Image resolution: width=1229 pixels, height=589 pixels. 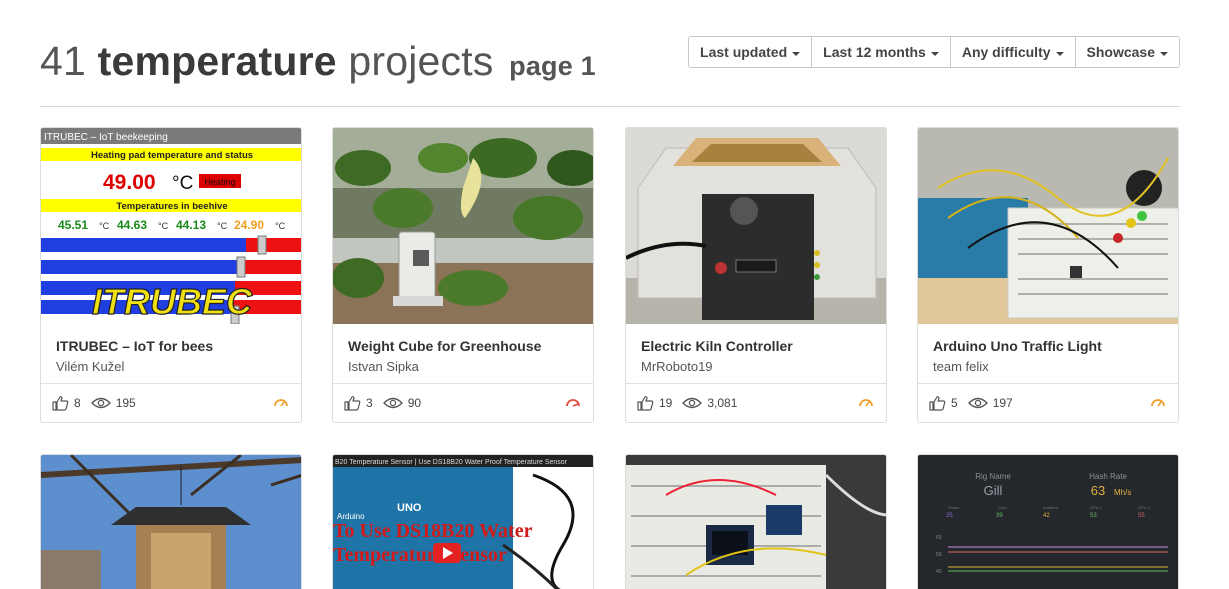 I want to click on chart-axis-40: 40, so click(x=939, y=572).